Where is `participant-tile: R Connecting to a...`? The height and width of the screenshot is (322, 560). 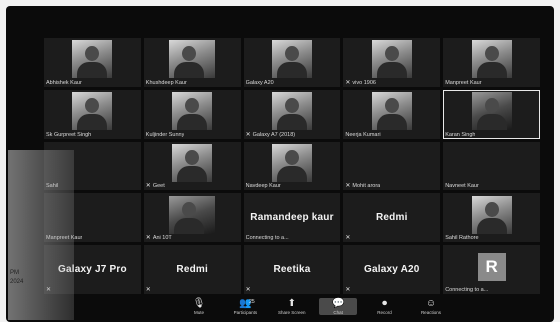
participant-tile: R Connecting to a... is located at coordinates (491, 269).